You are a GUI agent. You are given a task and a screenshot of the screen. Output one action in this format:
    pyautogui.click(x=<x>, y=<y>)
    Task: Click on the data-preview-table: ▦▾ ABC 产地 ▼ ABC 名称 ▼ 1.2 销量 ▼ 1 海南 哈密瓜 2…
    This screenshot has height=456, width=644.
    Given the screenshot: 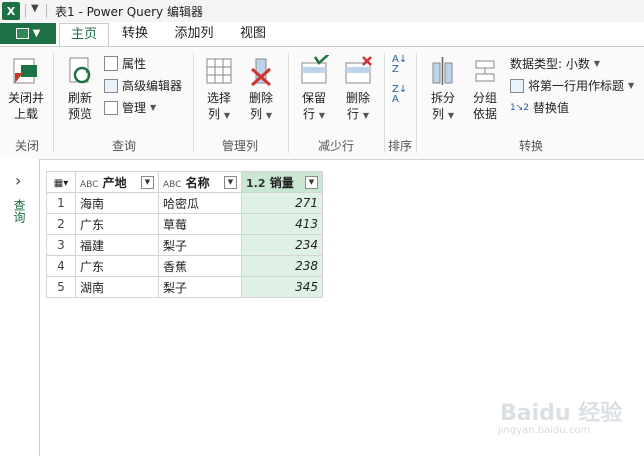 What is the action you would take?
    pyautogui.click(x=184, y=234)
    